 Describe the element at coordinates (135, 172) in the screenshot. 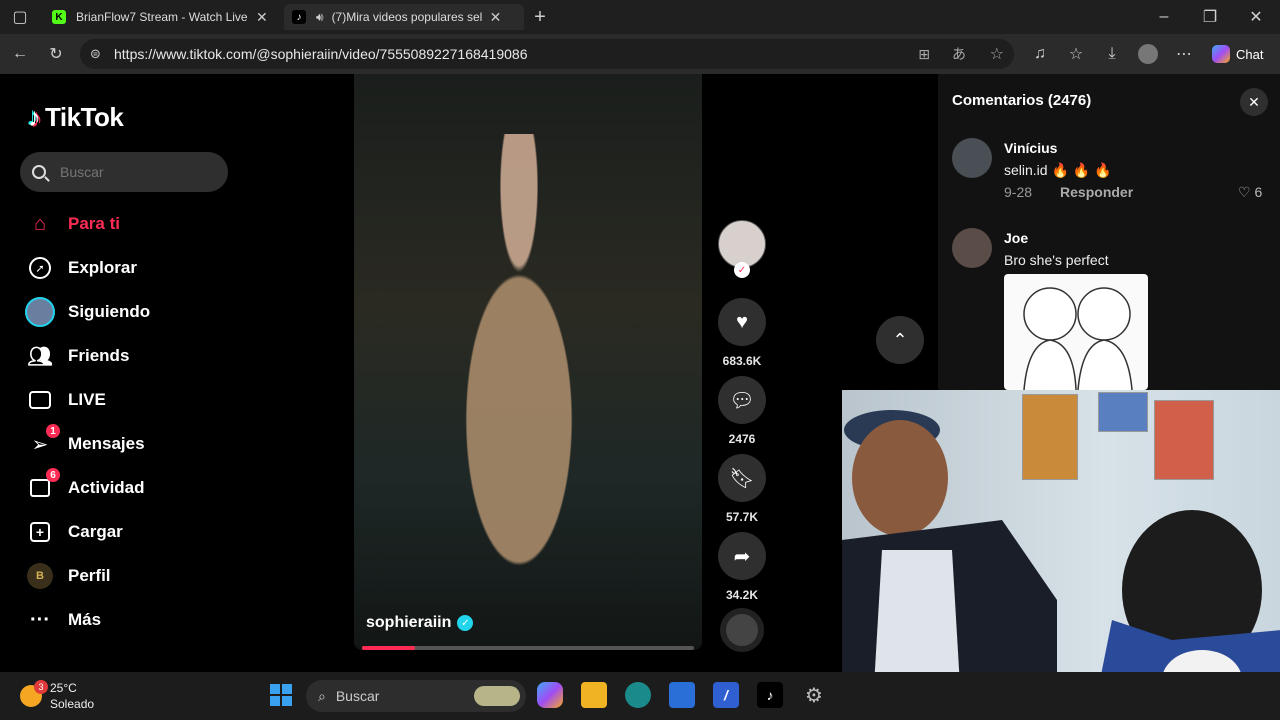

I see `search-input` at that location.